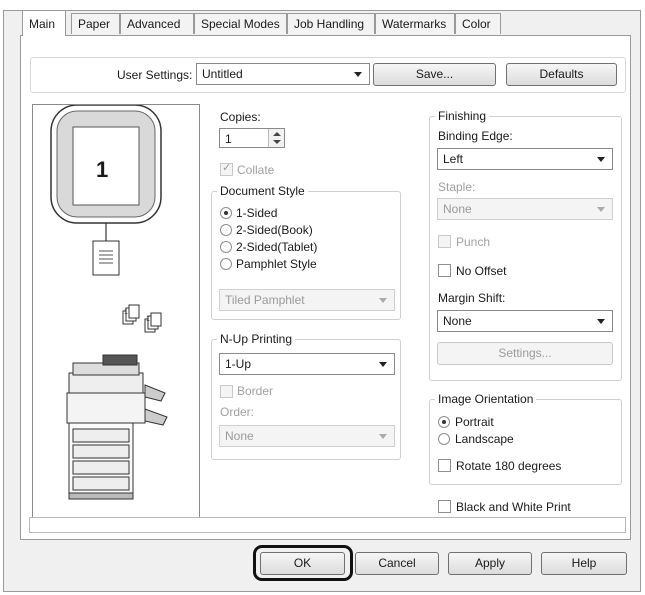 The image size is (645, 595). What do you see at coordinates (222, 74) in the screenshot?
I see `user-settings-value: Untitled` at bounding box center [222, 74].